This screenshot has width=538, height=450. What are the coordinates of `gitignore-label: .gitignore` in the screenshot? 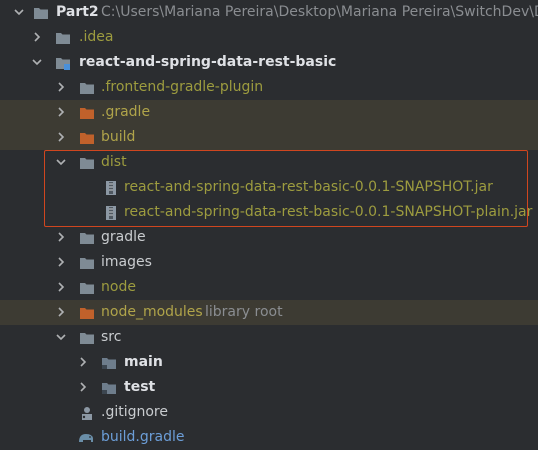 It's located at (134, 412).